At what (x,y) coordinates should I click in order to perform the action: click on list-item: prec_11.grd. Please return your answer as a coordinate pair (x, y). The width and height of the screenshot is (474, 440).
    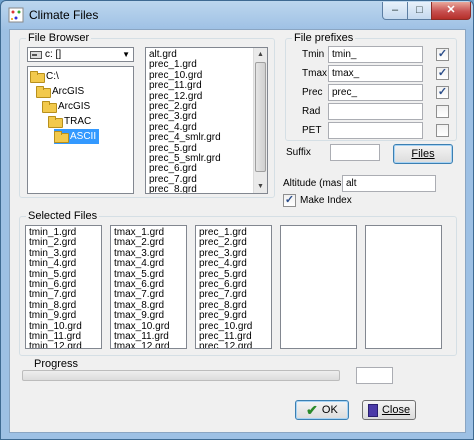
    Looking at the image, I should click on (206, 85).